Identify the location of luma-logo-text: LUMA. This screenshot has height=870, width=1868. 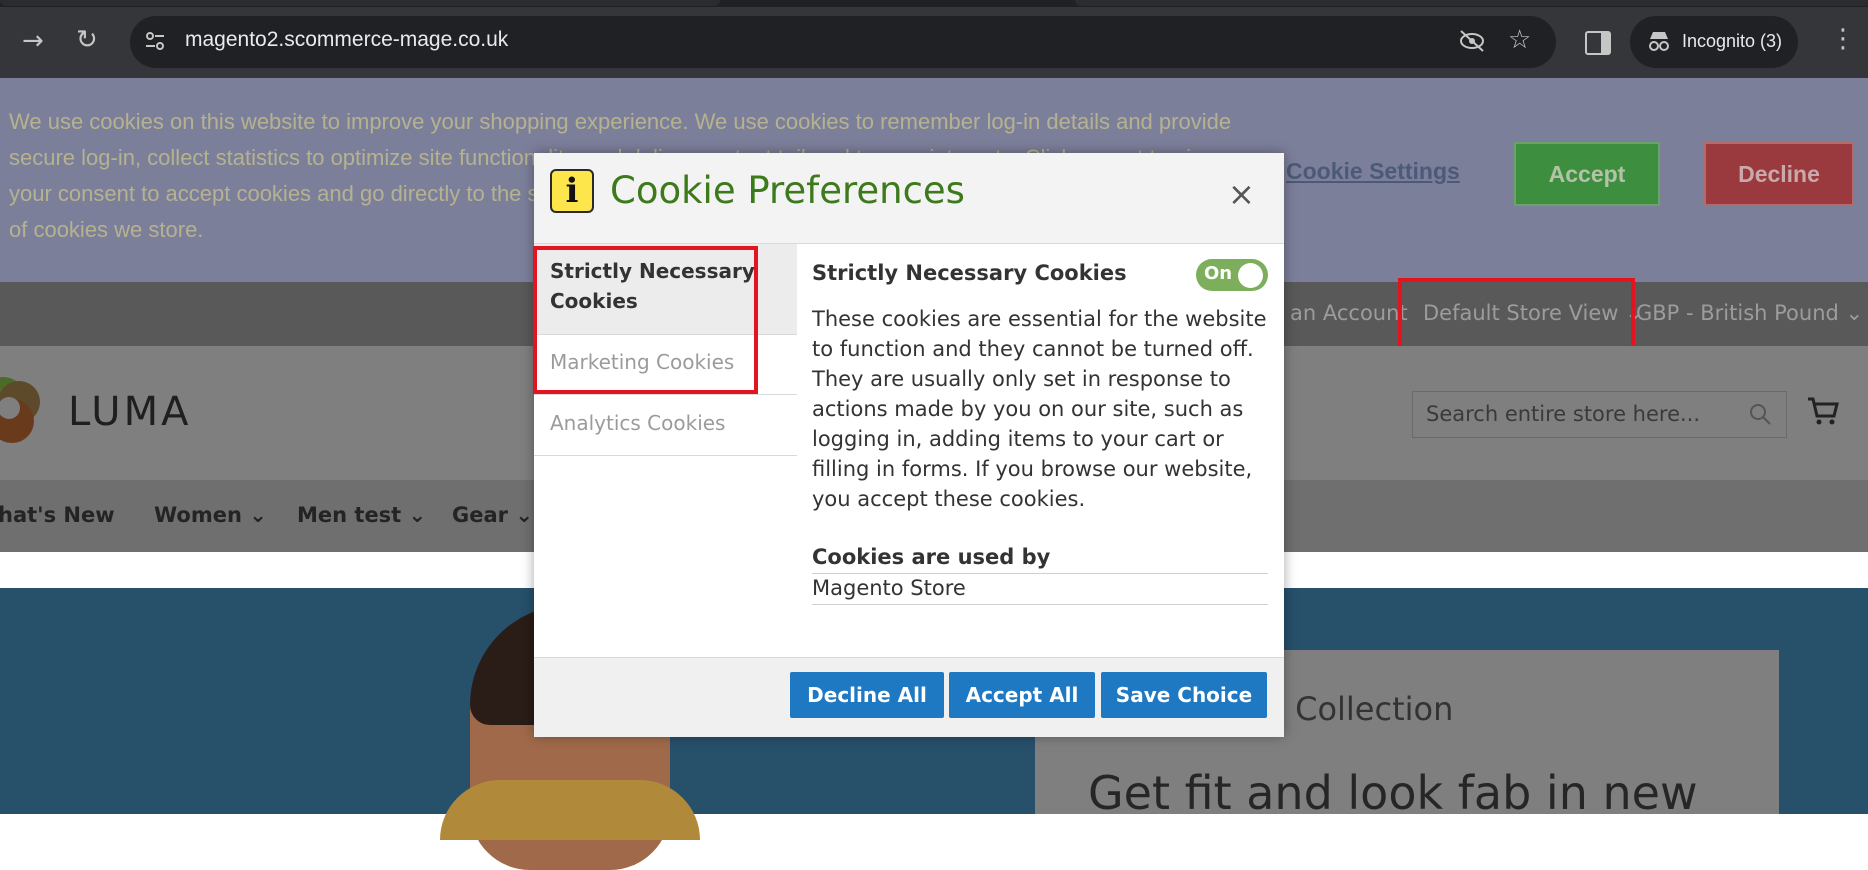
(129, 412).